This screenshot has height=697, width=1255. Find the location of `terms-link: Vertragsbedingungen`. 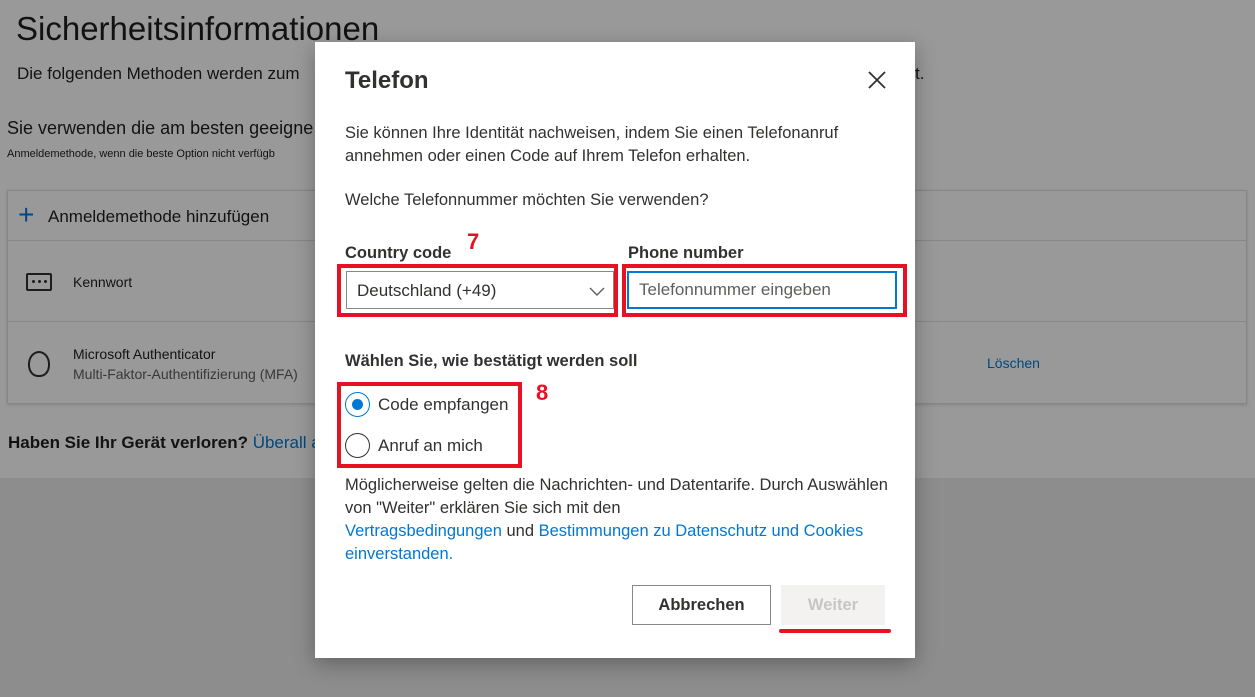

terms-link: Vertragsbedingungen is located at coordinates (423, 531).